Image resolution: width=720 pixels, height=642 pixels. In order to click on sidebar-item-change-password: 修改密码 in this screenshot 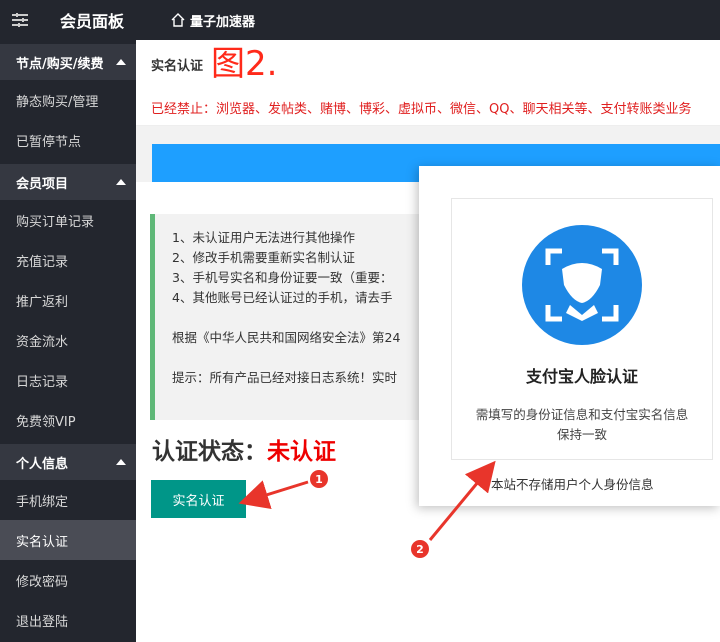, I will do `click(68, 580)`.